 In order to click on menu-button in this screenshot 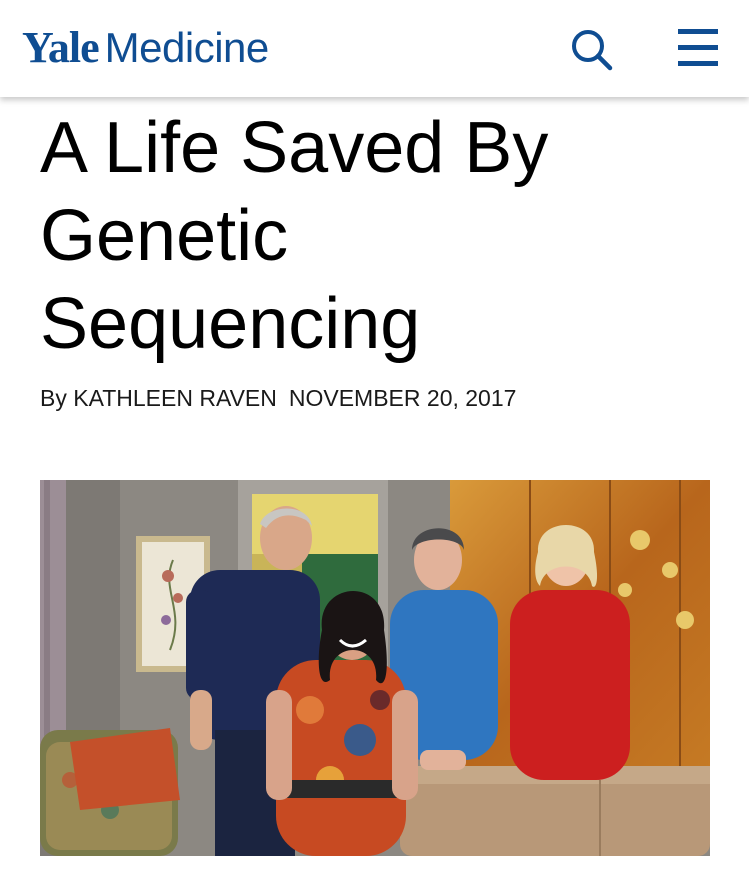, I will do `click(698, 49)`.